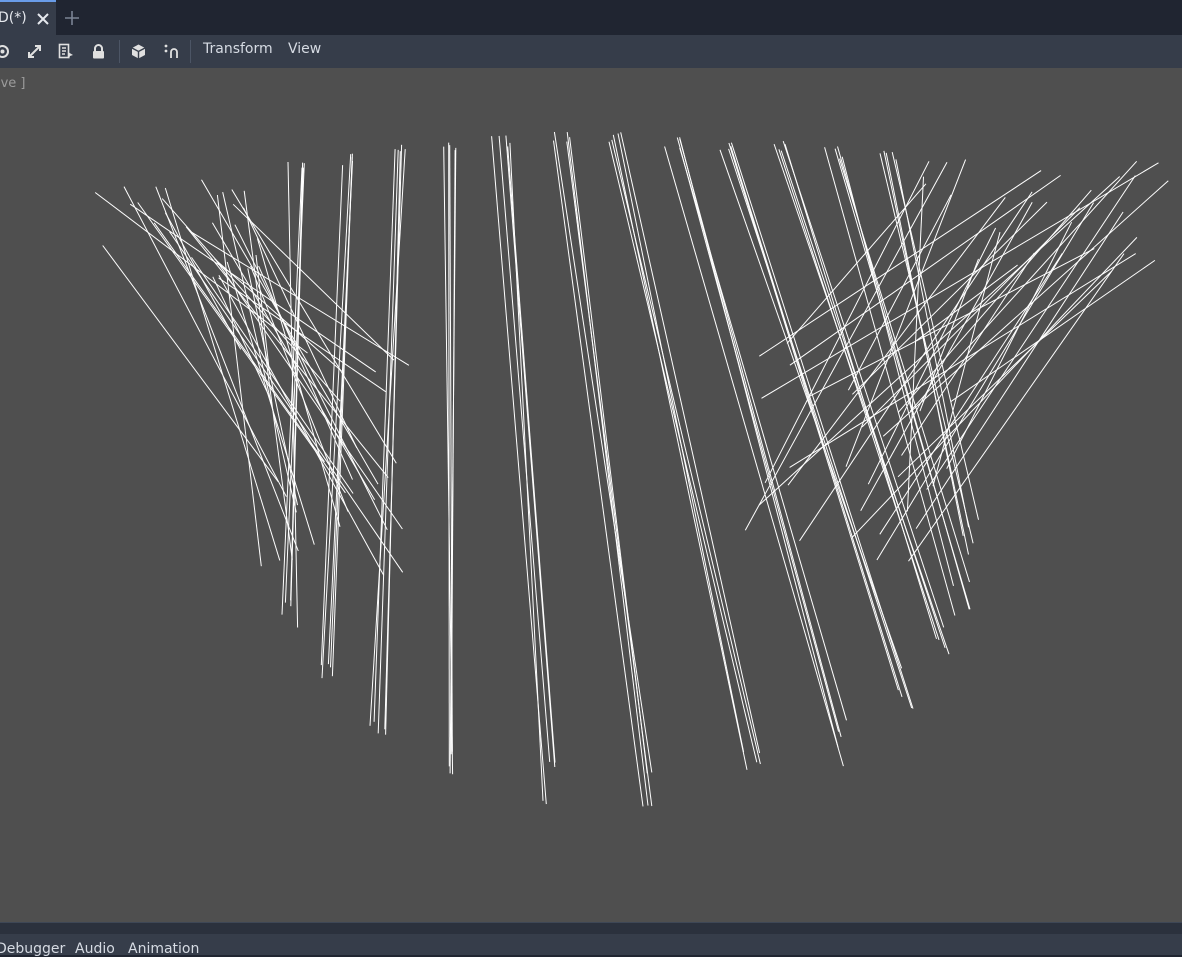 The image size is (1182, 957). I want to click on pivot-icon, so click(171, 51).